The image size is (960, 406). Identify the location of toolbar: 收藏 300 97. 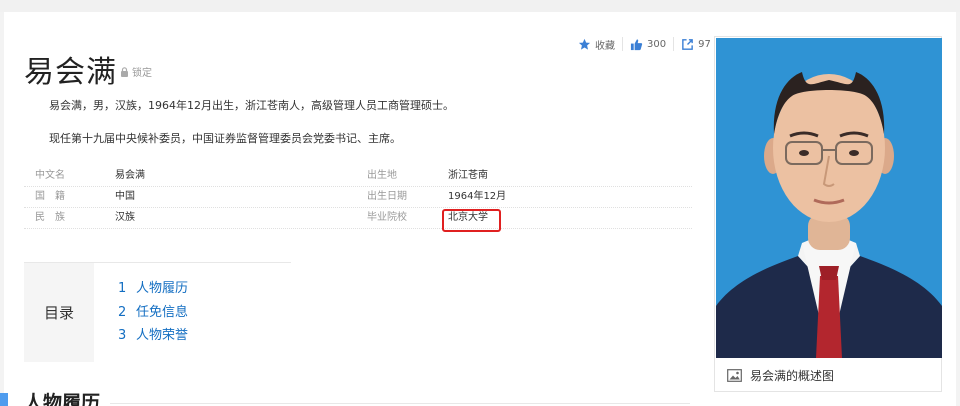
(644, 44).